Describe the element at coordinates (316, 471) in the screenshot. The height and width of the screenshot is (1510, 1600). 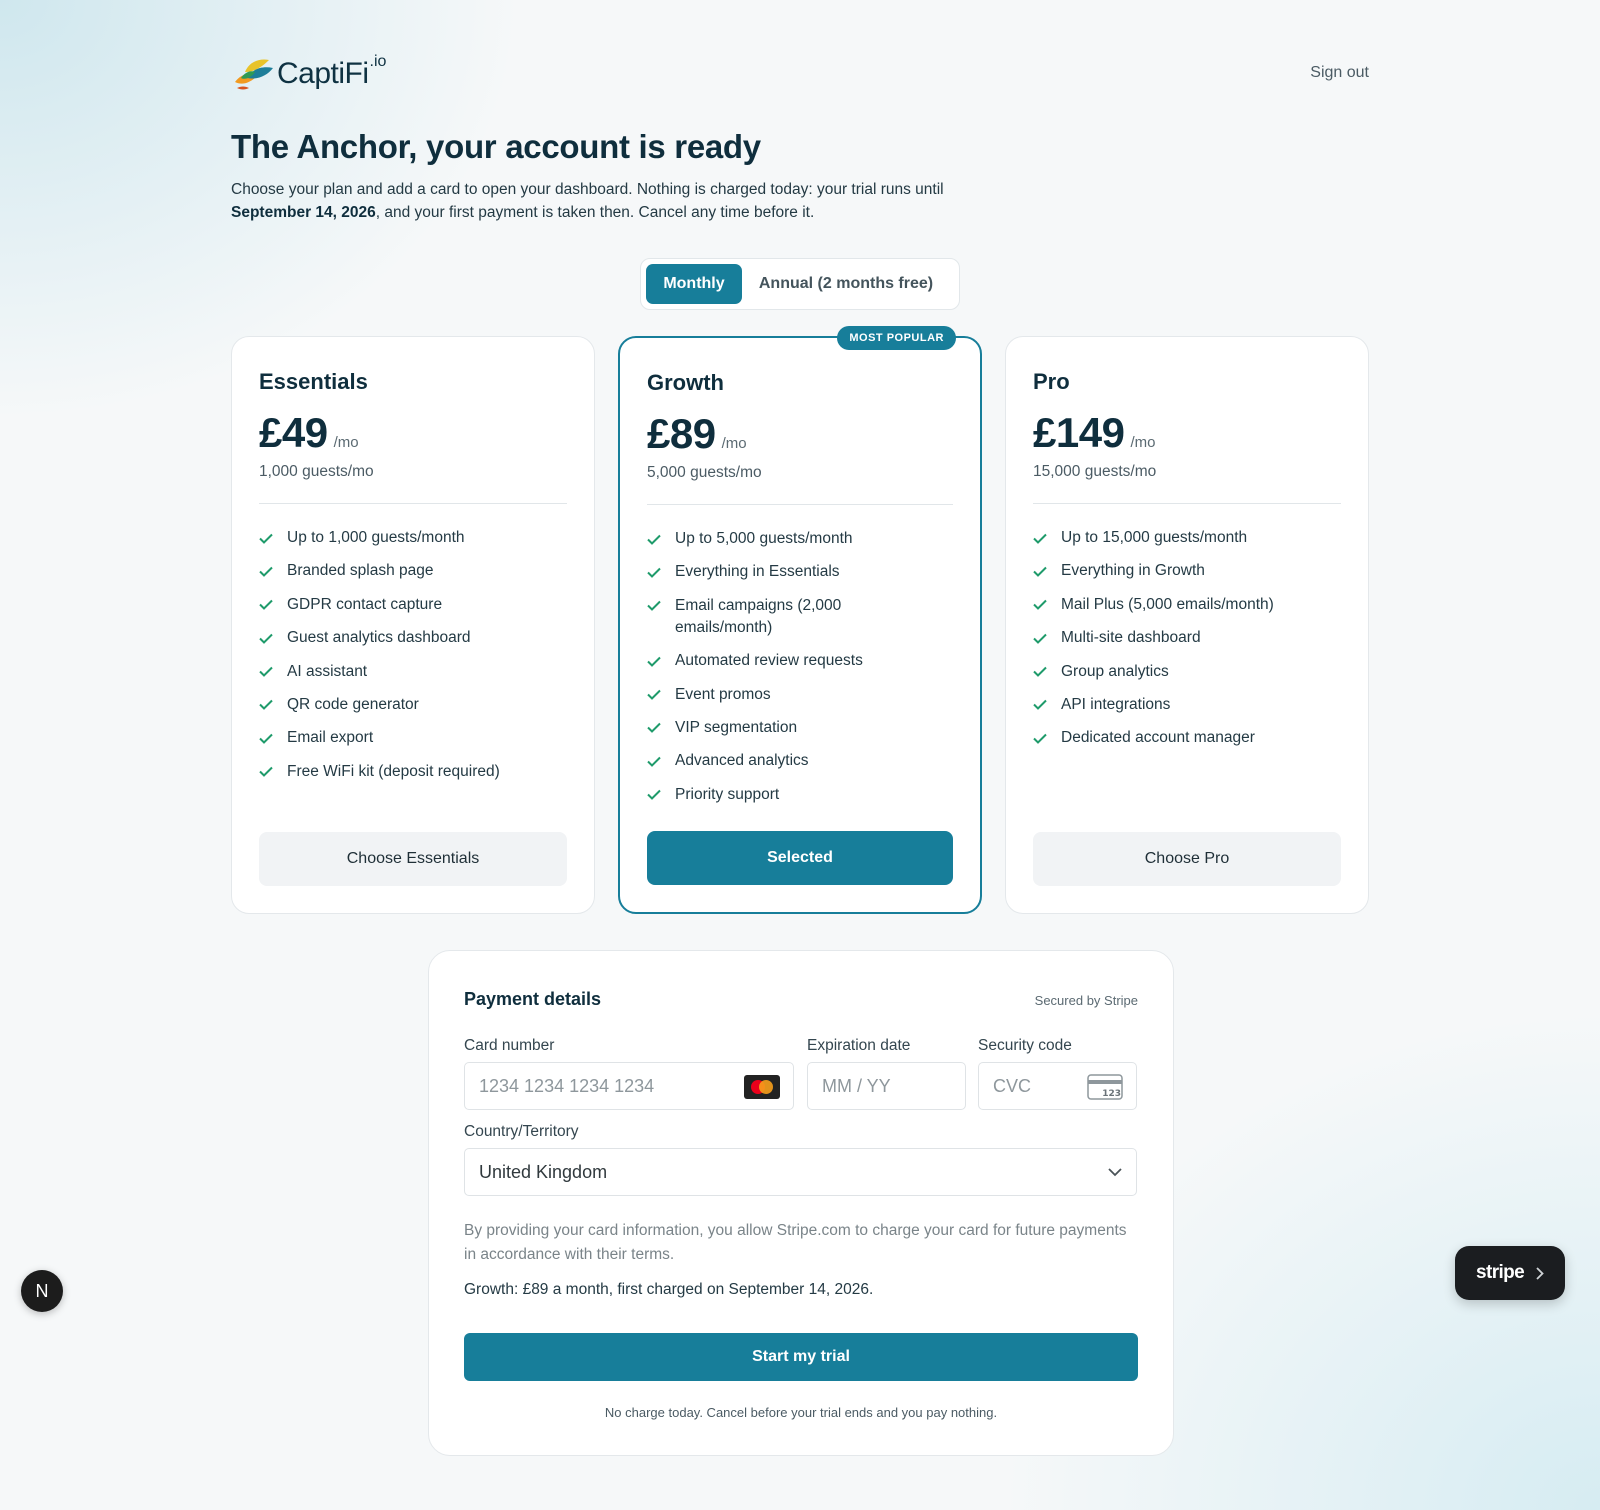
I see `plan-guests: 1,000 guests/mo` at that location.